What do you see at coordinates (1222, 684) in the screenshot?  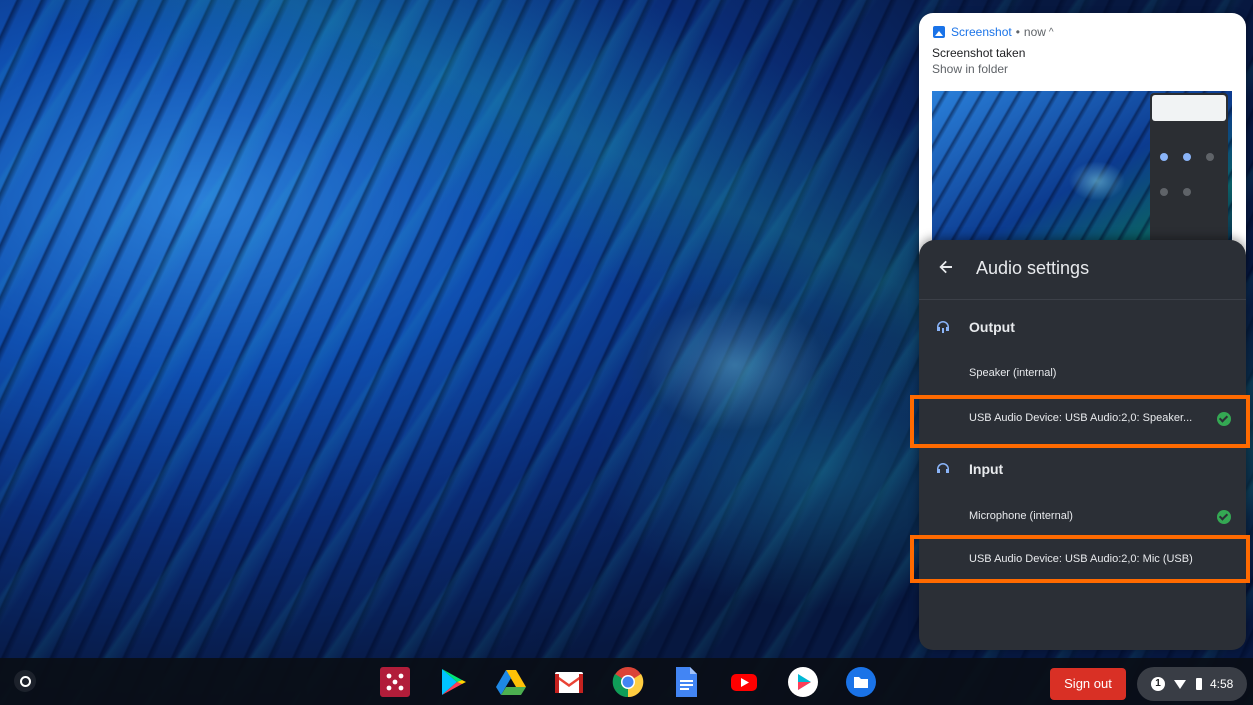 I see `clock: 4:58` at bounding box center [1222, 684].